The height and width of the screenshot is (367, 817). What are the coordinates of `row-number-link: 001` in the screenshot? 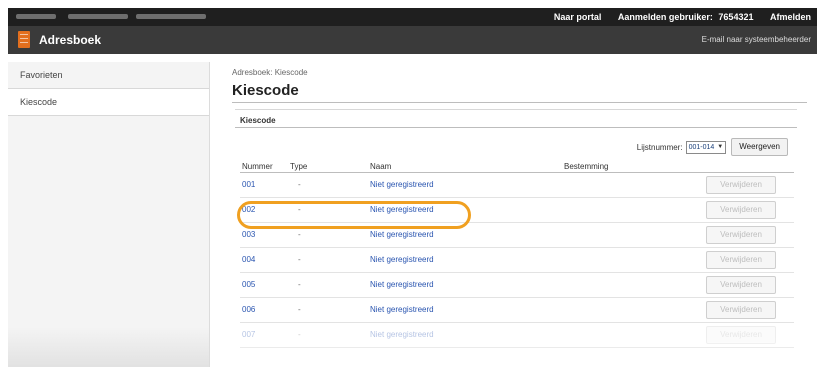 It's located at (264, 185).